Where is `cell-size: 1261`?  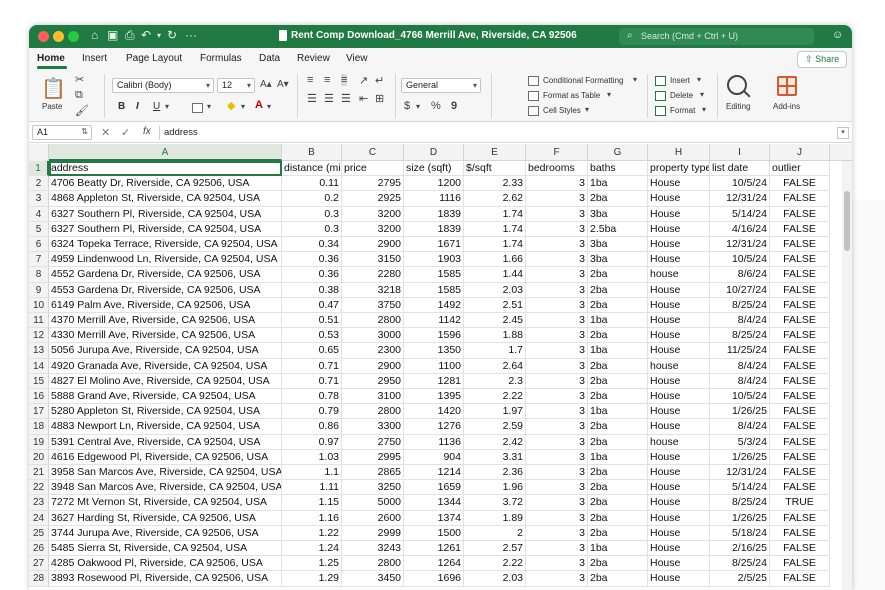 cell-size: 1261 is located at coordinates (434, 549).